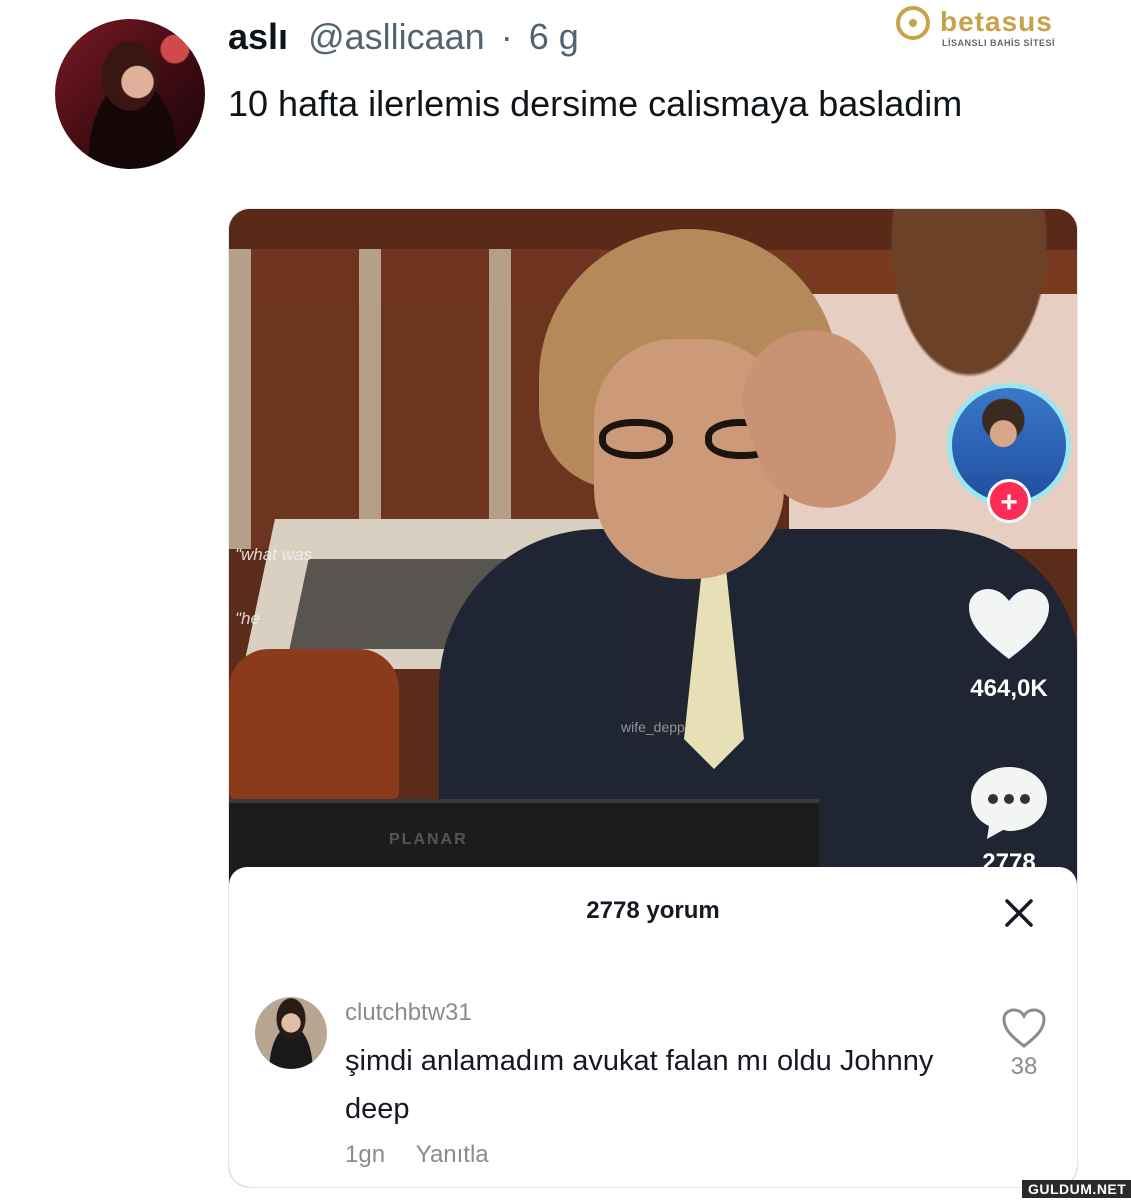 This screenshot has width=1131, height=1200. What do you see at coordinates (428, 839) in the screenshot?
I see `monitor-label: PLANAR` at bounding box center [428, 839].